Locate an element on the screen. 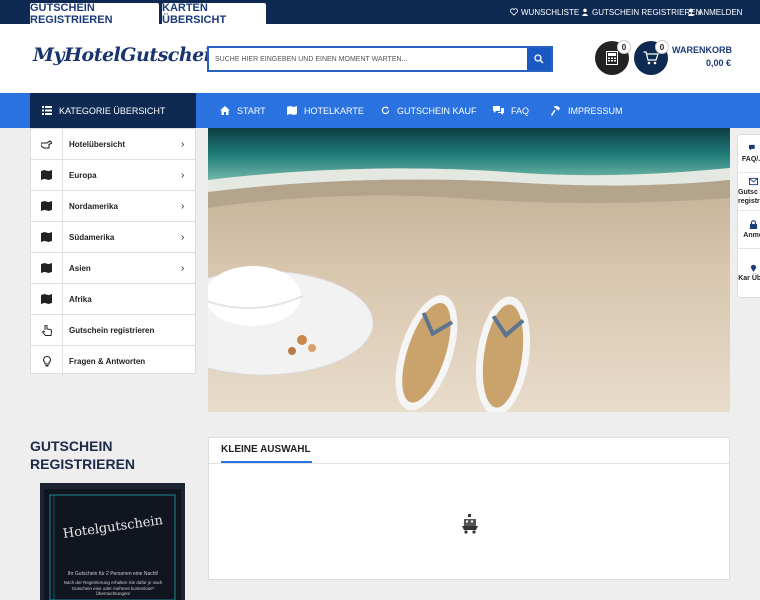 This screenshot has width=760, height=600. category-label: Gutschein registrieren is located at coordinates (112, 330).